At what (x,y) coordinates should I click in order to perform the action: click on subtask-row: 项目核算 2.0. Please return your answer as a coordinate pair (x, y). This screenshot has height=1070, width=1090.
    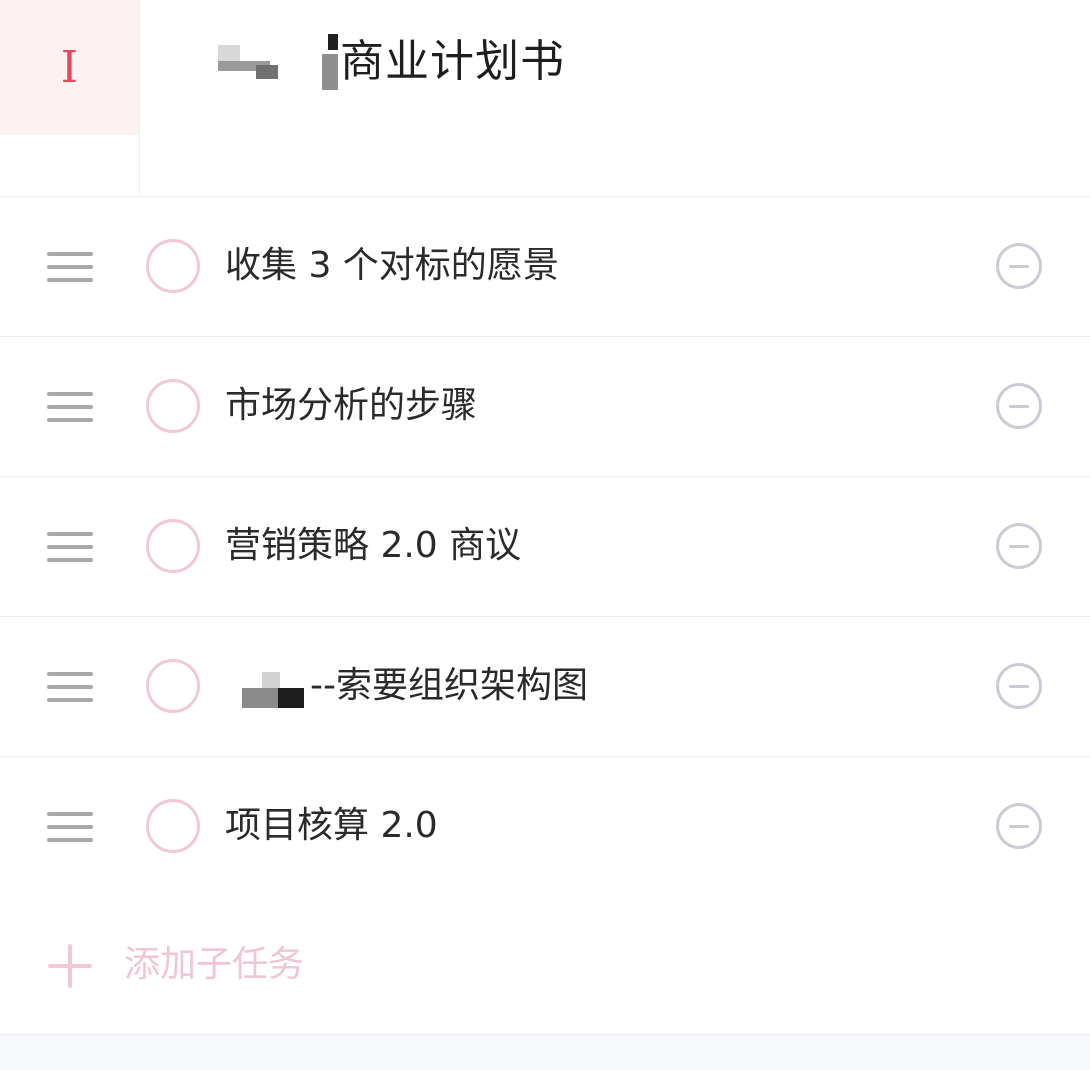
    Looking at the image, I should click on (545, 827).